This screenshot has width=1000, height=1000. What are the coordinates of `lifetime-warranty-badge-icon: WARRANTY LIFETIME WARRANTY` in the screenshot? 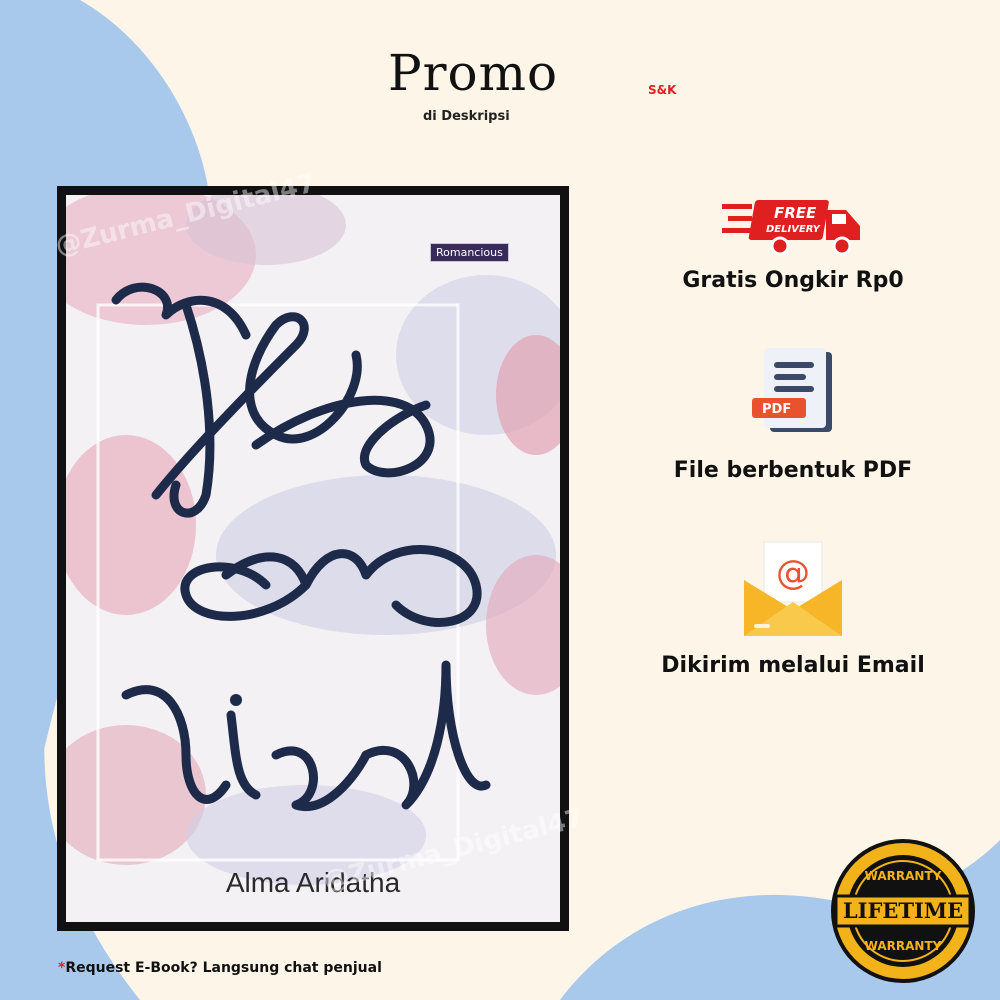 It's located at (903, 911).